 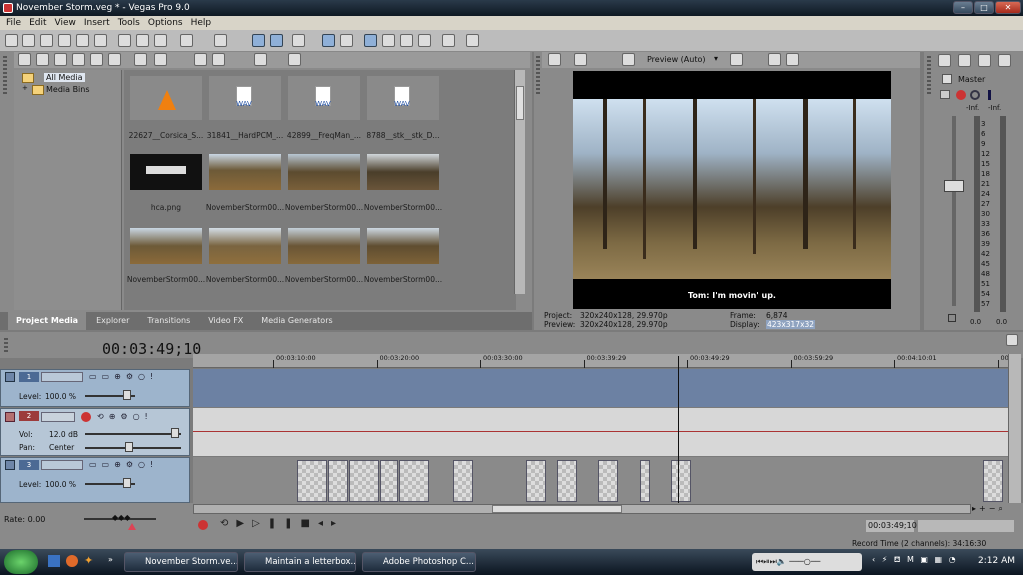 What do you see at coordinates (736, 59) in the screenshot?
I see `overlays-icon` at bounding box center [736, 59].